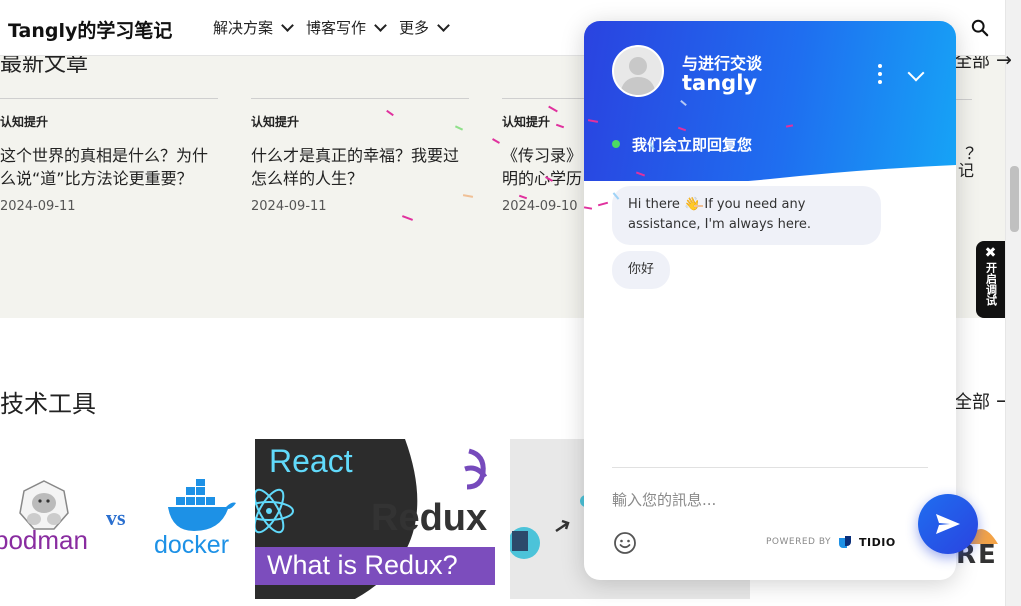  Describe the element at coordinates (109, 167) in the screenshot. I see `post-title: 这个世界的真相是什么？为什么说“道”比方法论更重要？` at that location.